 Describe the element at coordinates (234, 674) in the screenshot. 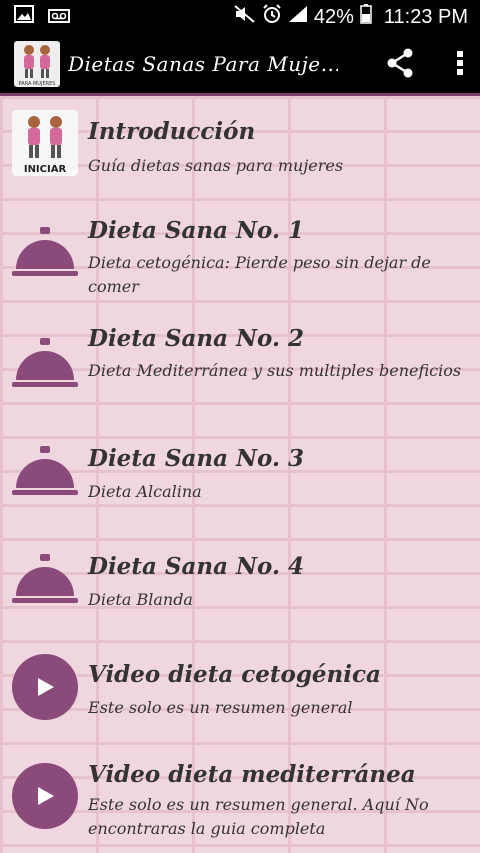

I see `item-title: Video dieta cetogénica` at that location.